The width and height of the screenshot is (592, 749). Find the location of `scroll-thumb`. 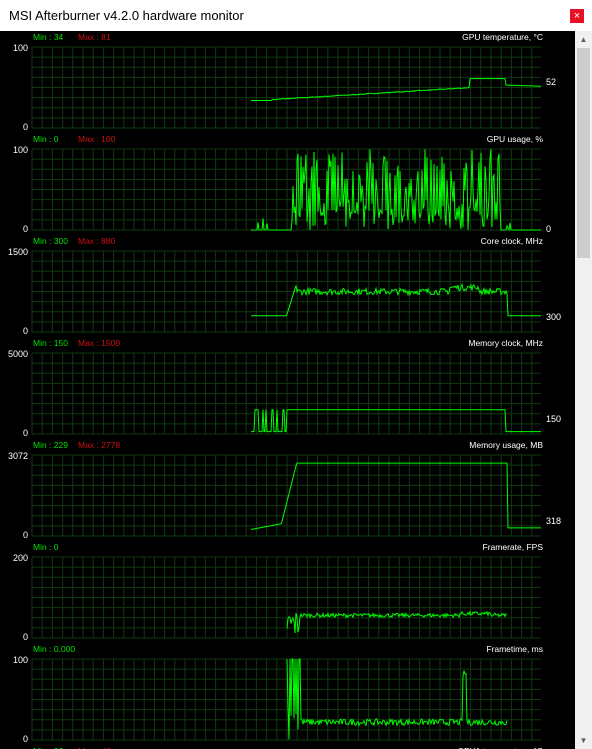

scroll-thumb is located at coordinates (583, 153).